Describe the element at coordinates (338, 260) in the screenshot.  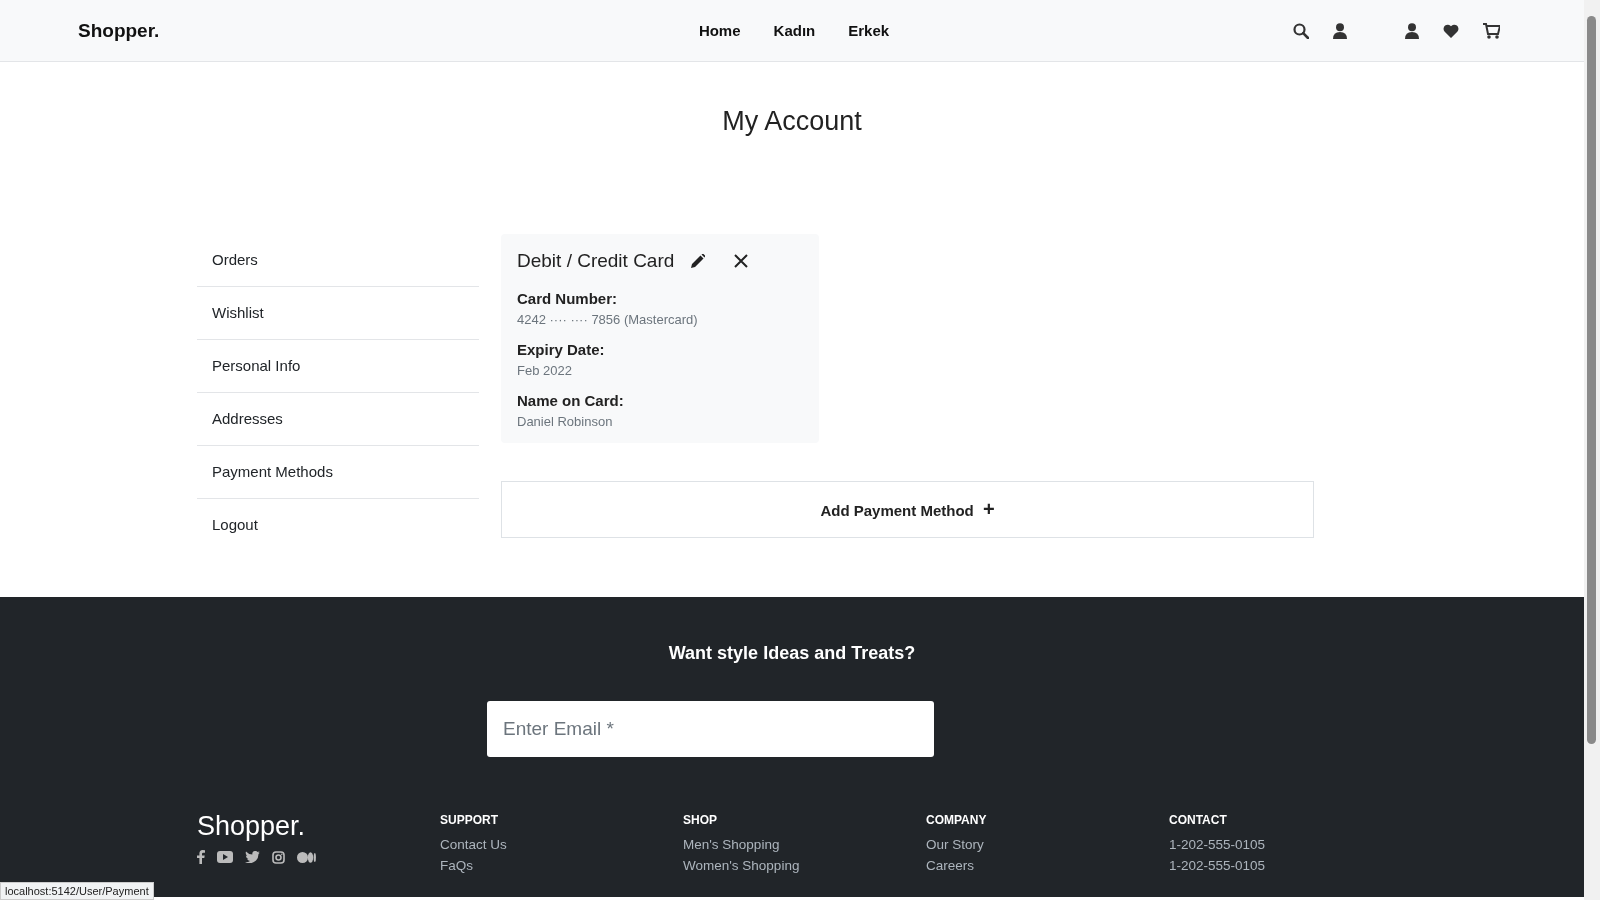
I see `sidebar-item: Orders` at that location.